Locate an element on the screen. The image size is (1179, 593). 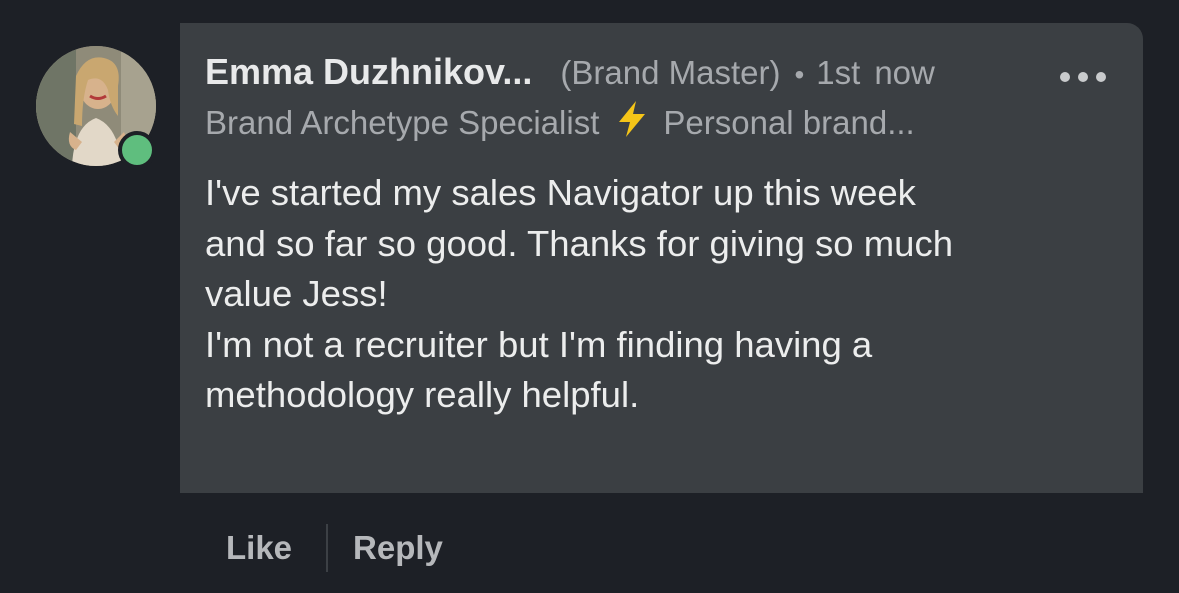
reply-button: Reply is located at coordinates (398, 548).